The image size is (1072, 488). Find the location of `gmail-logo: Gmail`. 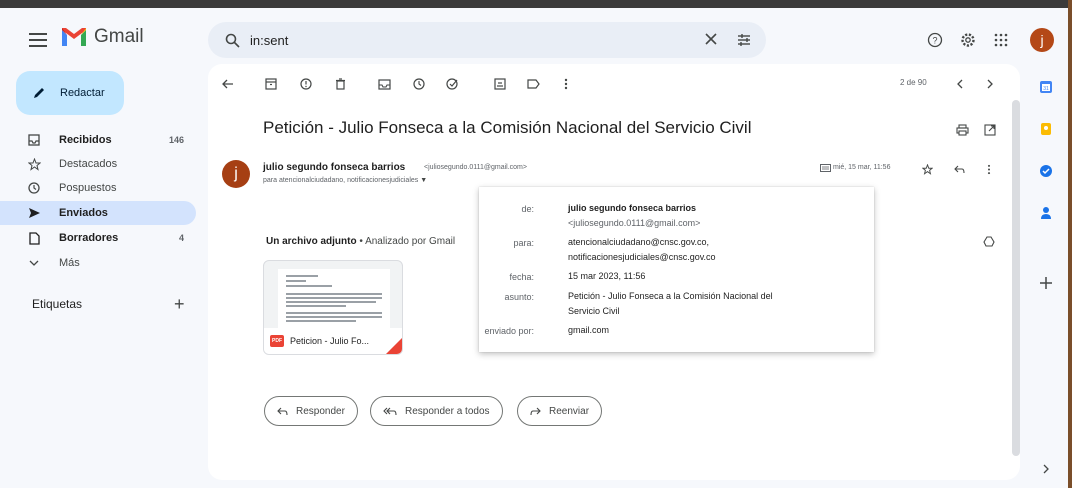

gmail-logo: Gmail is located at coordinates (102, 37).